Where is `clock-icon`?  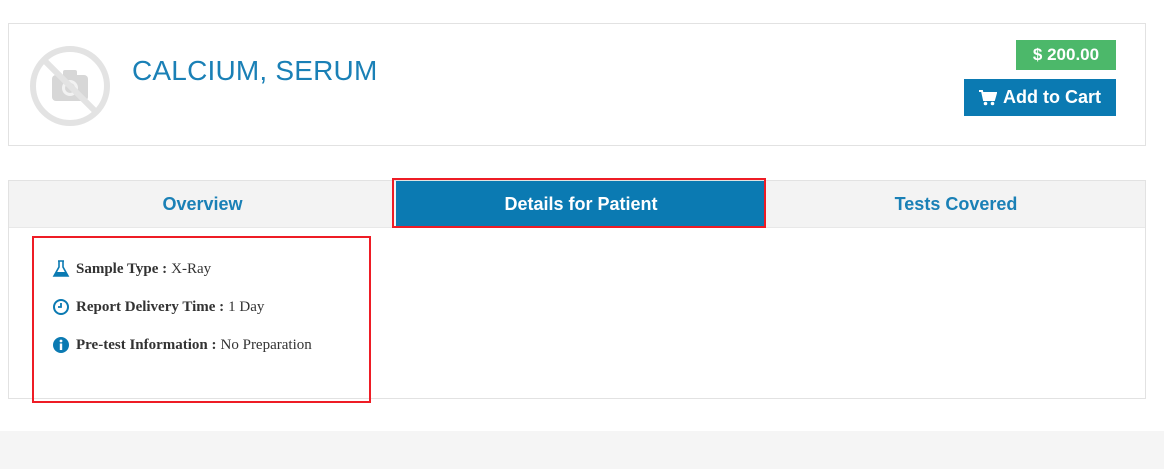 clock-icon is located at coordinates (61, 307).